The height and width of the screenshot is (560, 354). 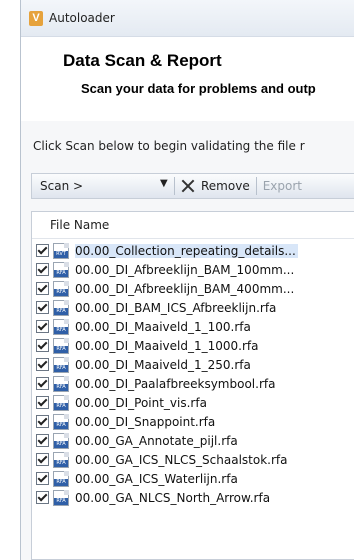 What do you see at coordinates (193, 225) in the screenshot?
I see `column-header-file-name: File Name` at bounding box center [193, 225].